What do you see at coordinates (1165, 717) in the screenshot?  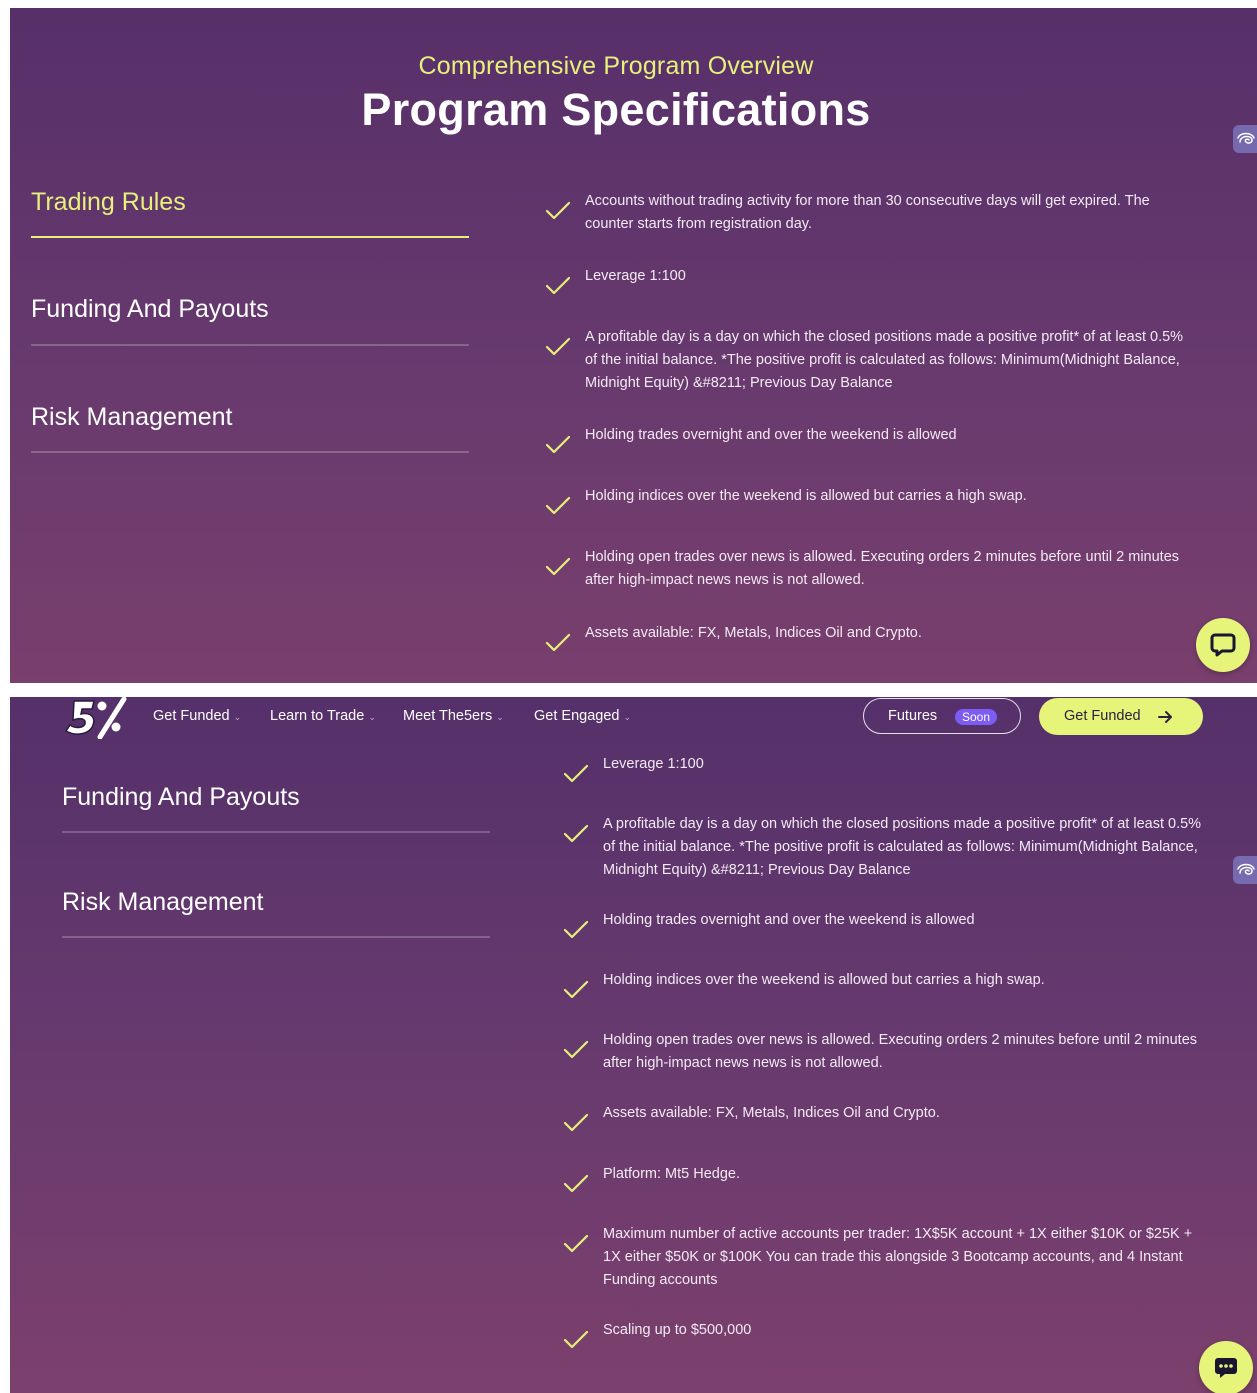 I see `arrow-right-icon` at bounding box center [1165, 717].